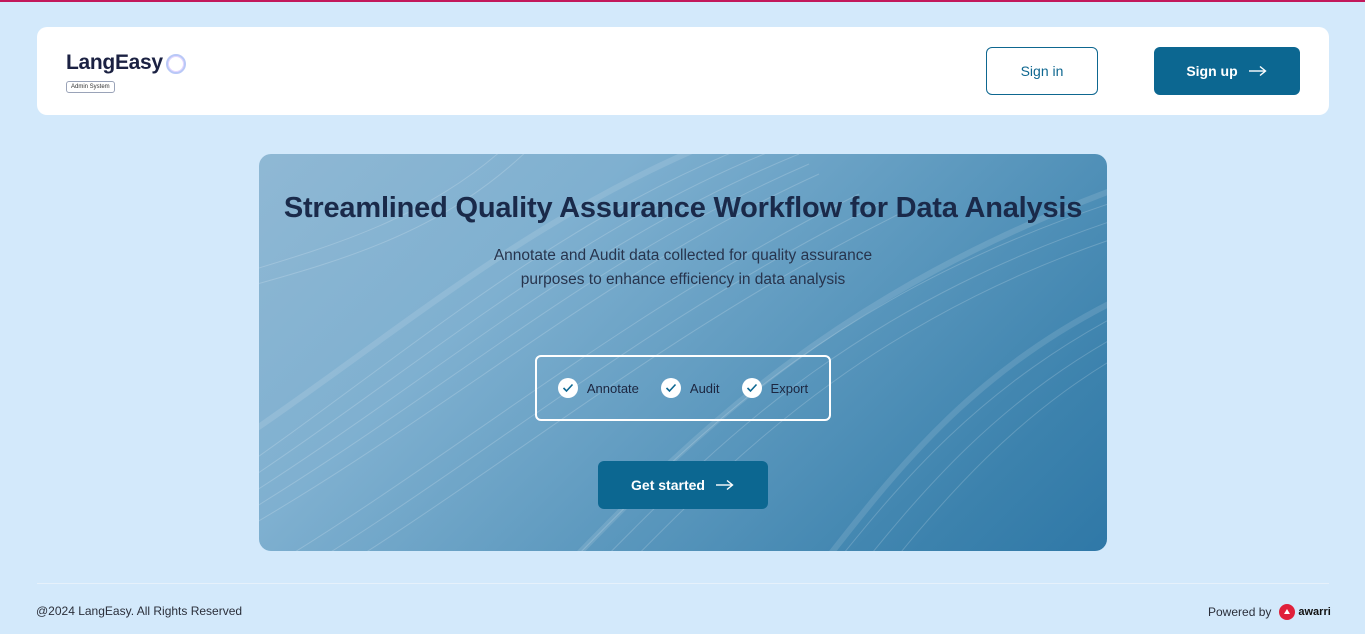 The height and width of the screenshot is (634, 1365). Describe the element at coordinates (1287, 612) in the screenshot. I see `awarri-logo-icon` at that location.